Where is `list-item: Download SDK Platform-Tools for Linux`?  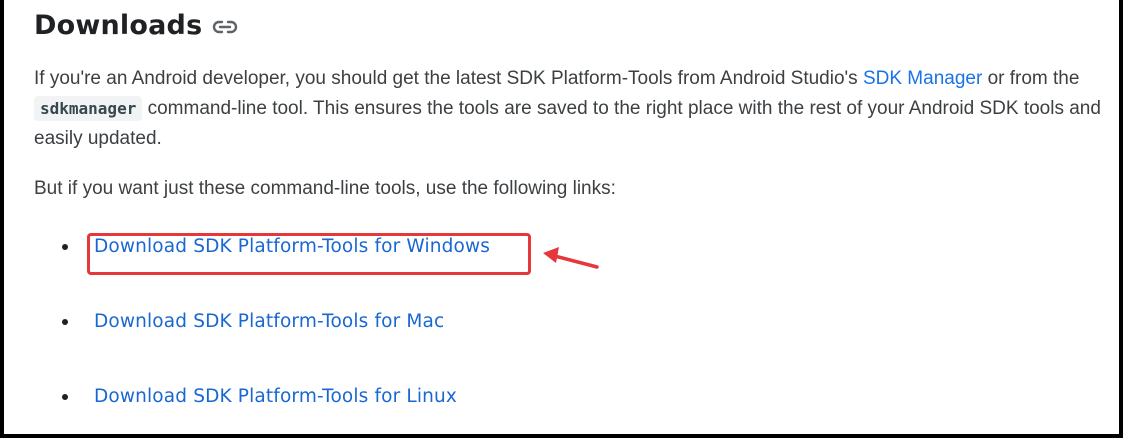 list-item: Download SDK Platform-Tools for Linux is located at coordinates (245, 396).